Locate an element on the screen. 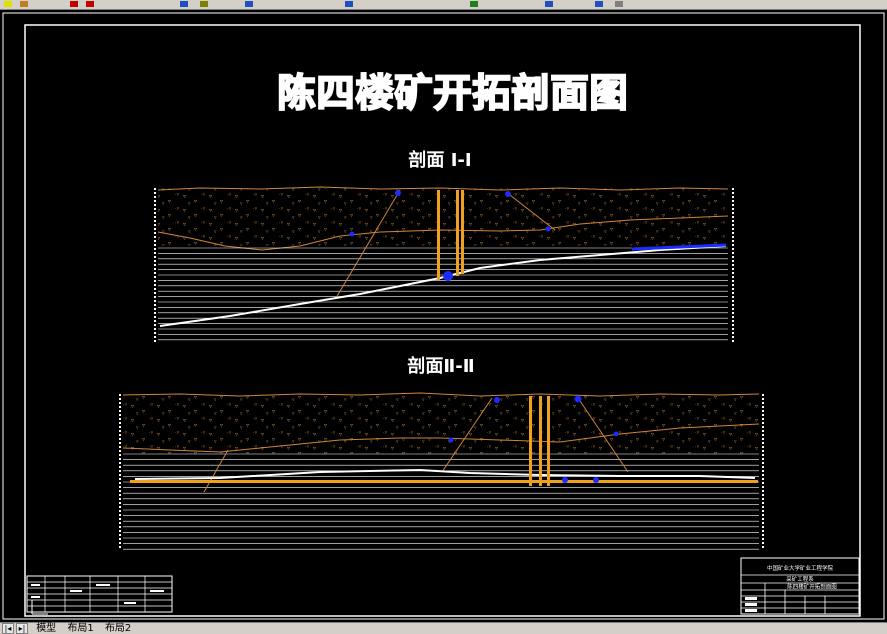 This screenshot has height=634, width=887. markup-icon is located at coordinates (599, 4).